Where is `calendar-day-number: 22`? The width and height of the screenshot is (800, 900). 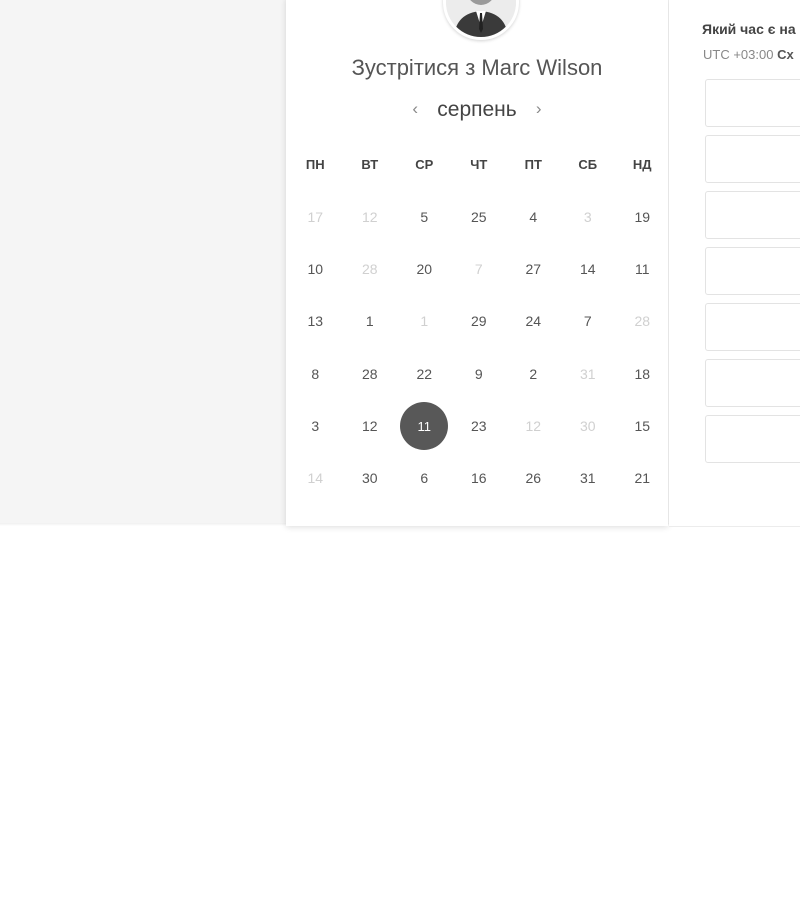 calendar-day-number: 22 is located at coordinates (424, 373).